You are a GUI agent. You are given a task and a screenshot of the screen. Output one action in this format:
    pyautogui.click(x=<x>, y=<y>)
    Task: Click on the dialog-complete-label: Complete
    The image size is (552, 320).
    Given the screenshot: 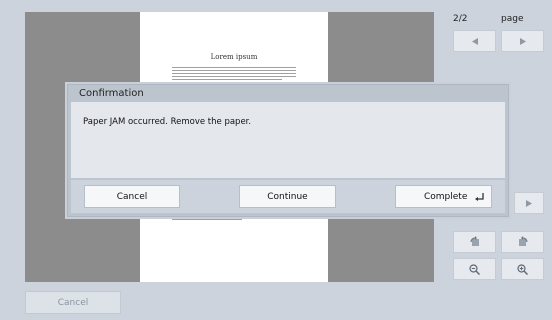 What is the action you would take?
    pyautogui.click(x=446, y=196)
    